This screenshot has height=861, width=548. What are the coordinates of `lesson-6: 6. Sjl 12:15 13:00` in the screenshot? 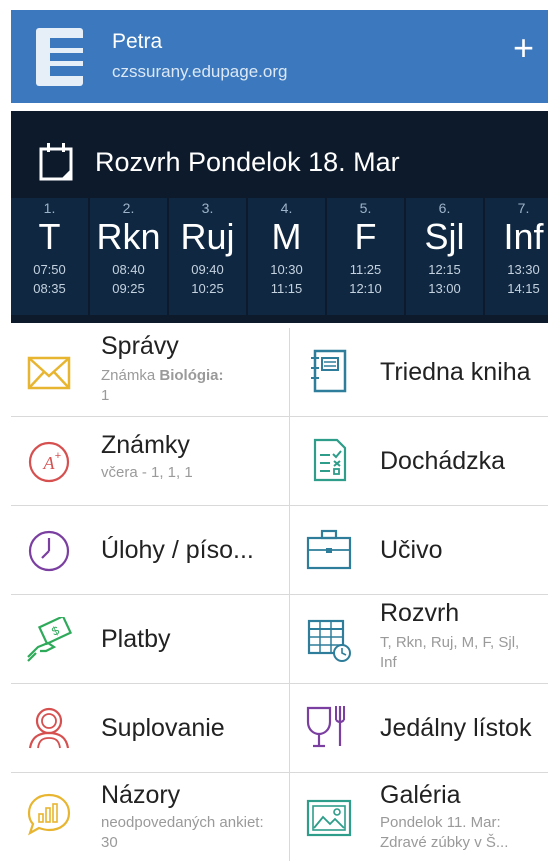 It's located at (444, 256).